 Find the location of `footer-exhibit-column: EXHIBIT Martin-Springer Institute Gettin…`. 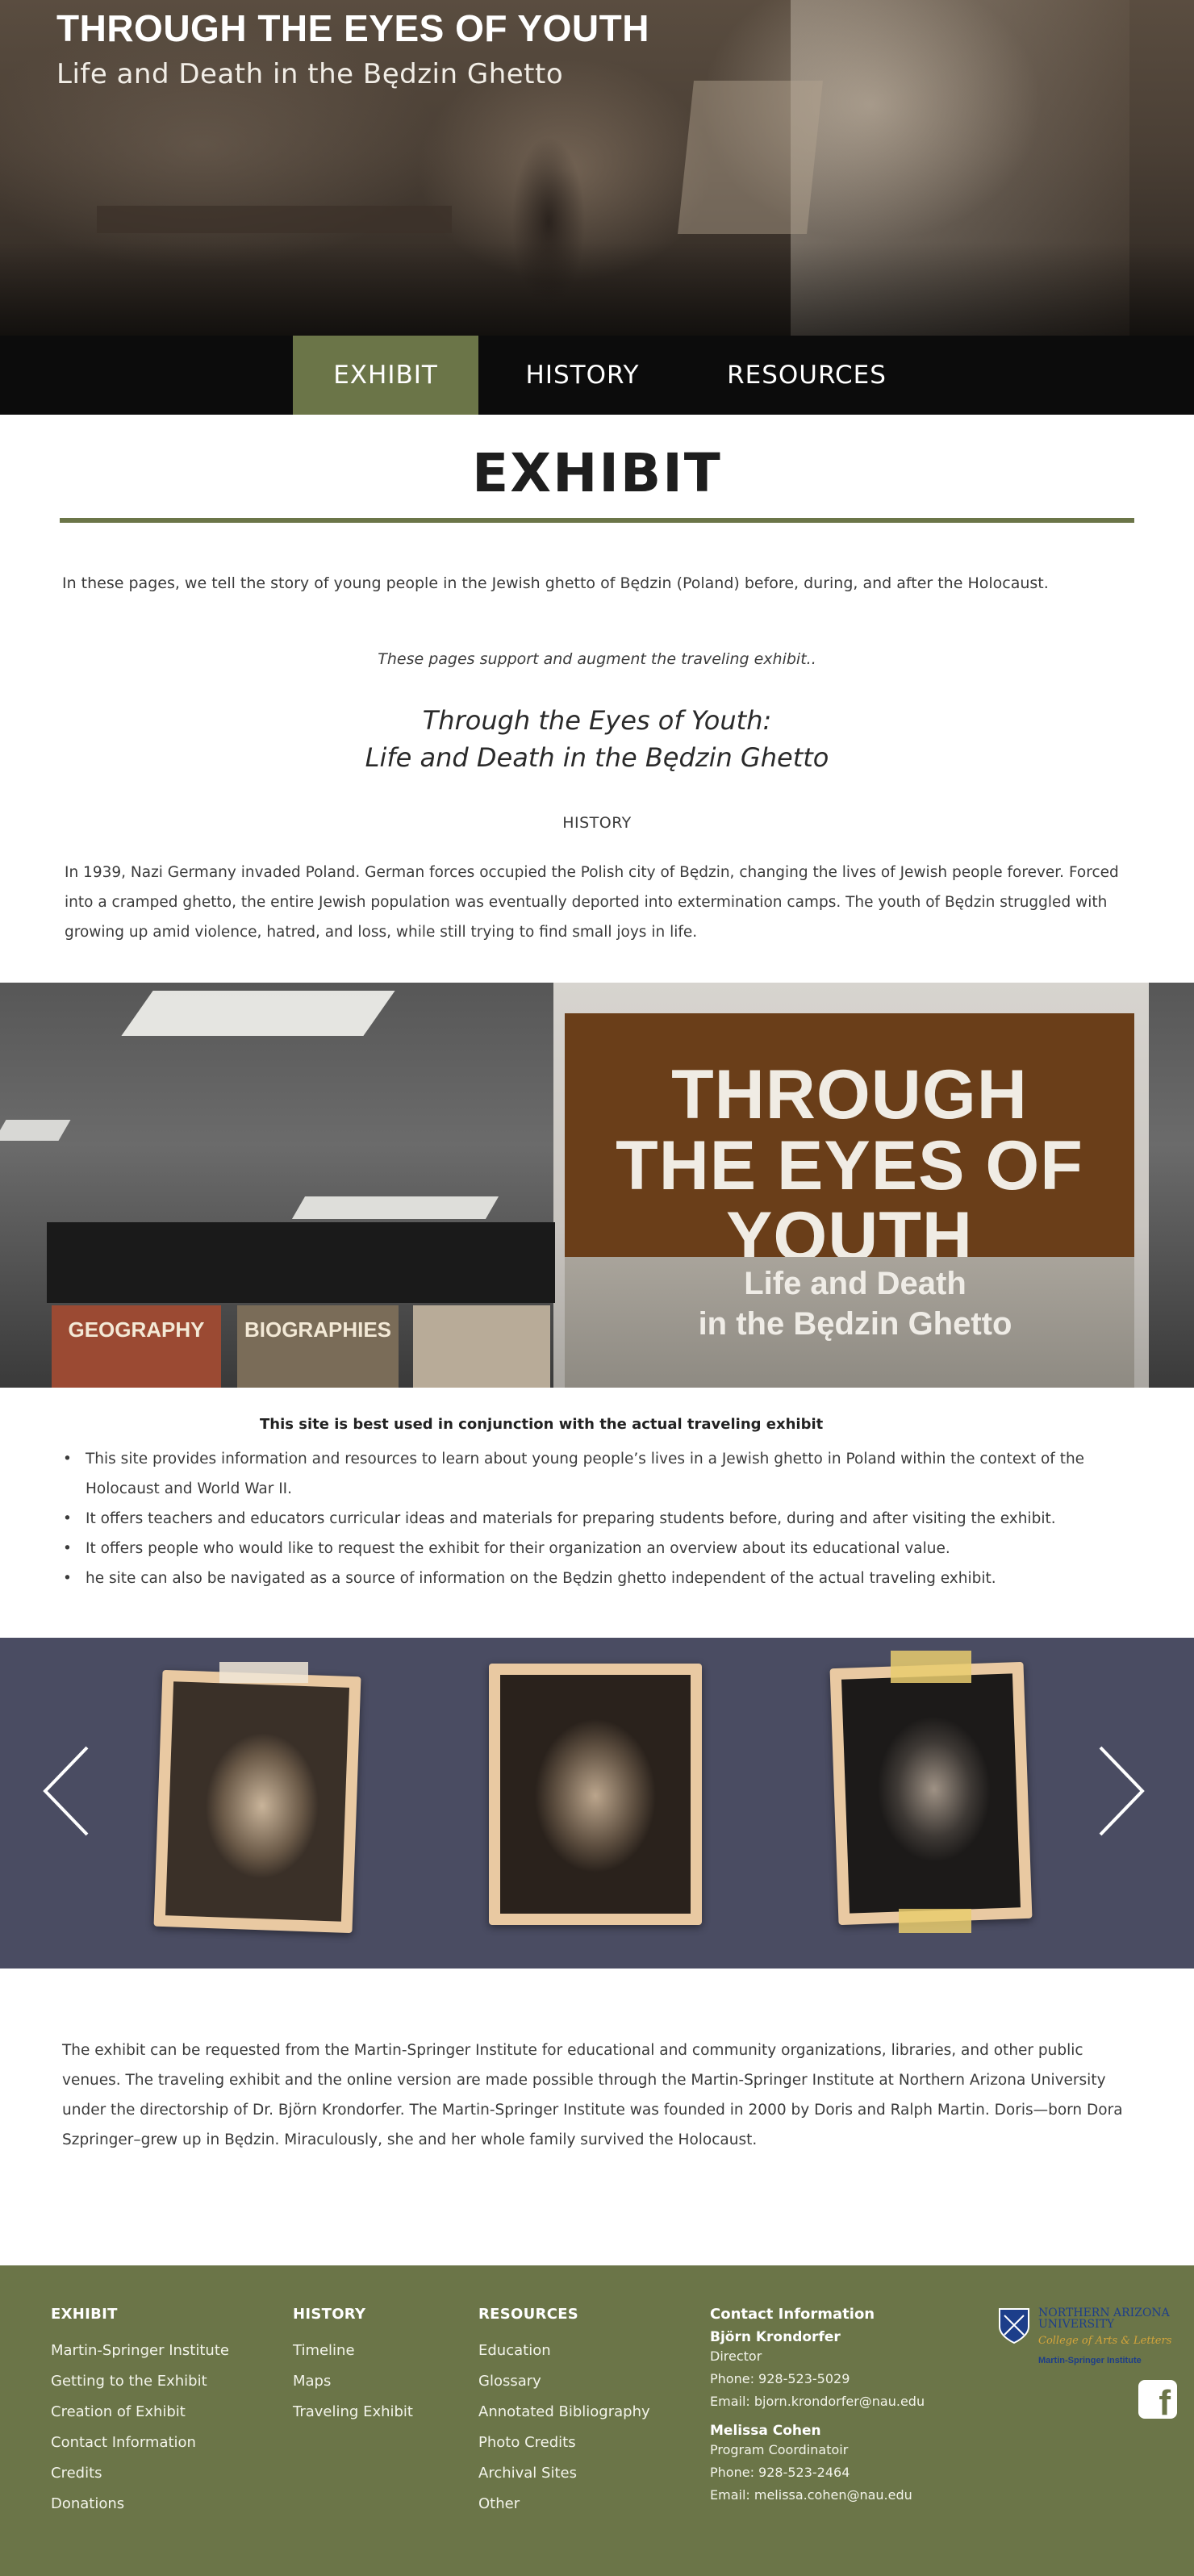

footer-exhibit-column: EXHIBIT Martin-Springer Institute Gettin… is located at coordinates (140, 2413).